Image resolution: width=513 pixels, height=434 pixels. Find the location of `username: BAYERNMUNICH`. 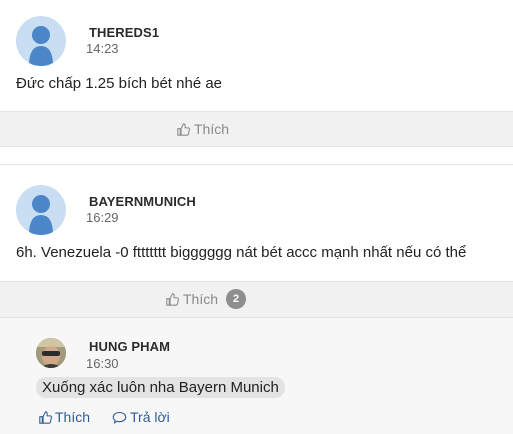

username: BAYERNMUNICH is located at coordinates (142, 201).